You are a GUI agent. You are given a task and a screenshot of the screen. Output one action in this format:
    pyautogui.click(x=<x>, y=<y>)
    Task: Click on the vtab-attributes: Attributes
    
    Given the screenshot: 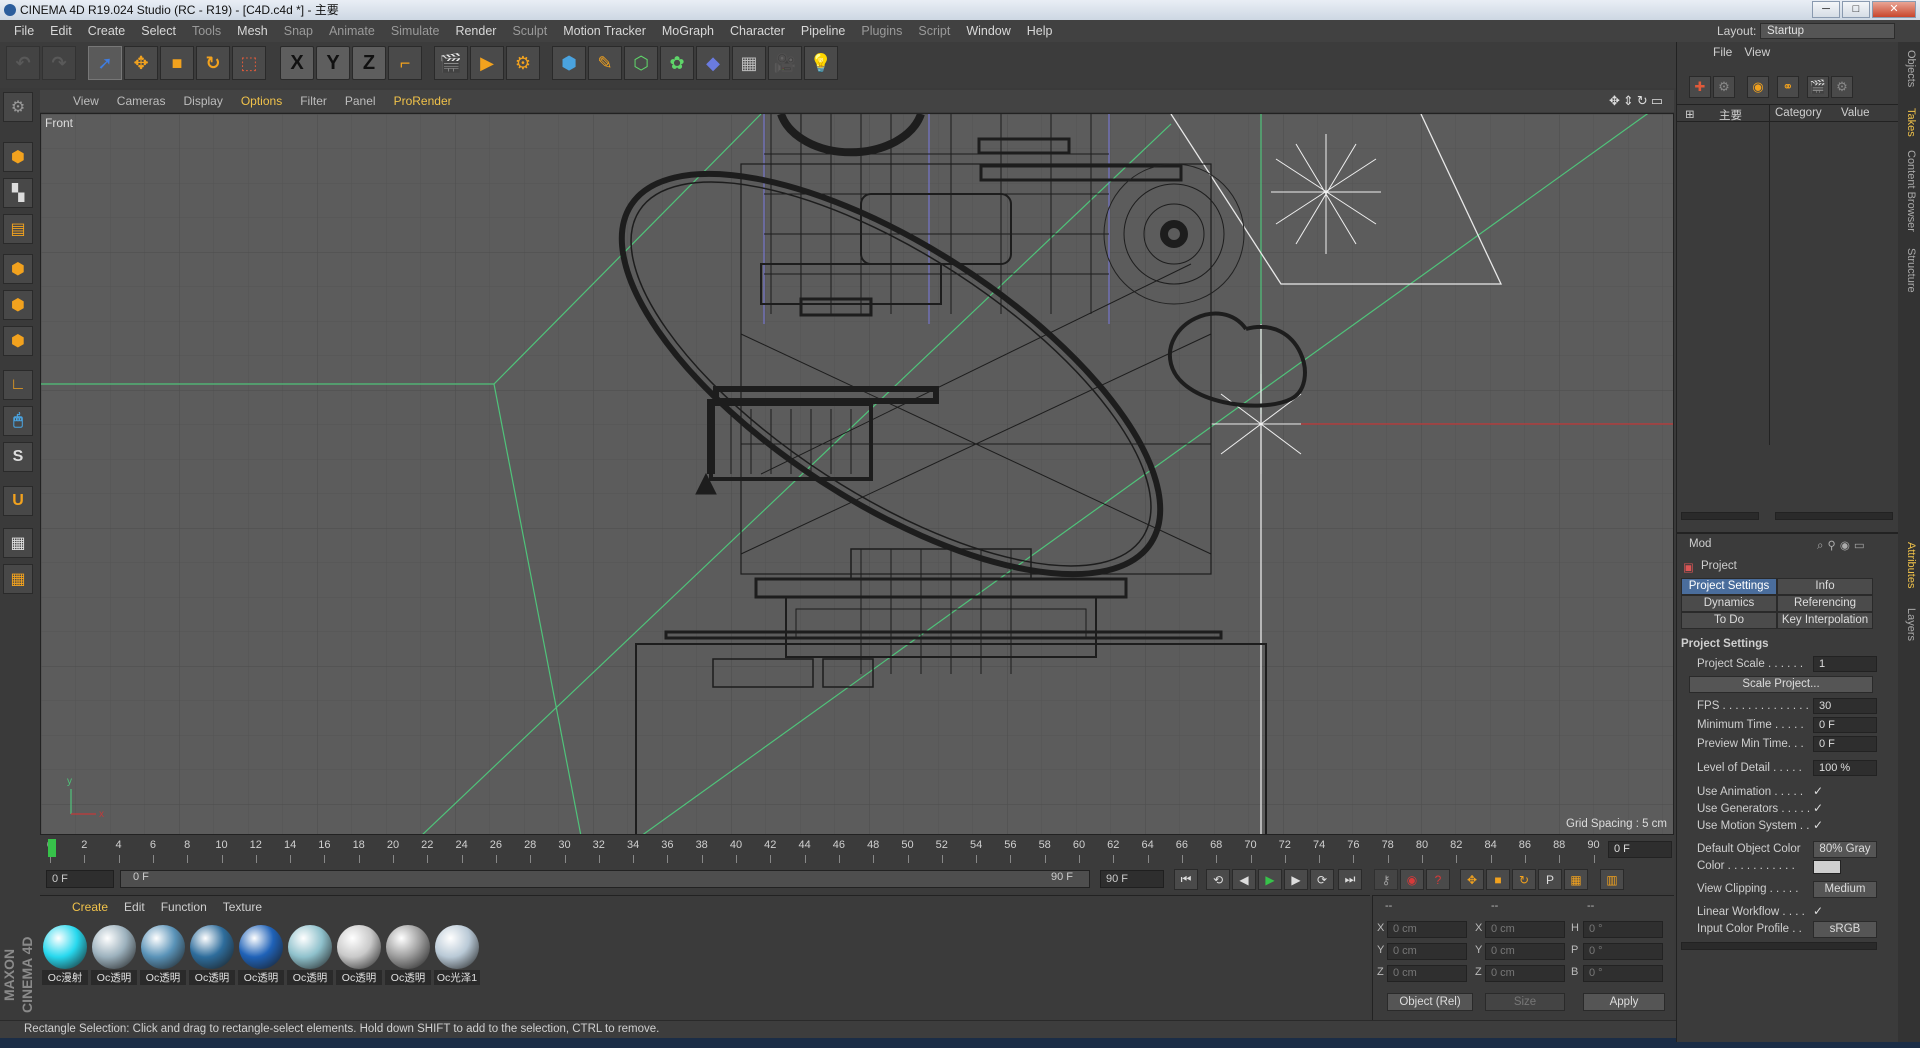 What is the action you would take?
    pyautogui.click(x=1909, y=565)
    